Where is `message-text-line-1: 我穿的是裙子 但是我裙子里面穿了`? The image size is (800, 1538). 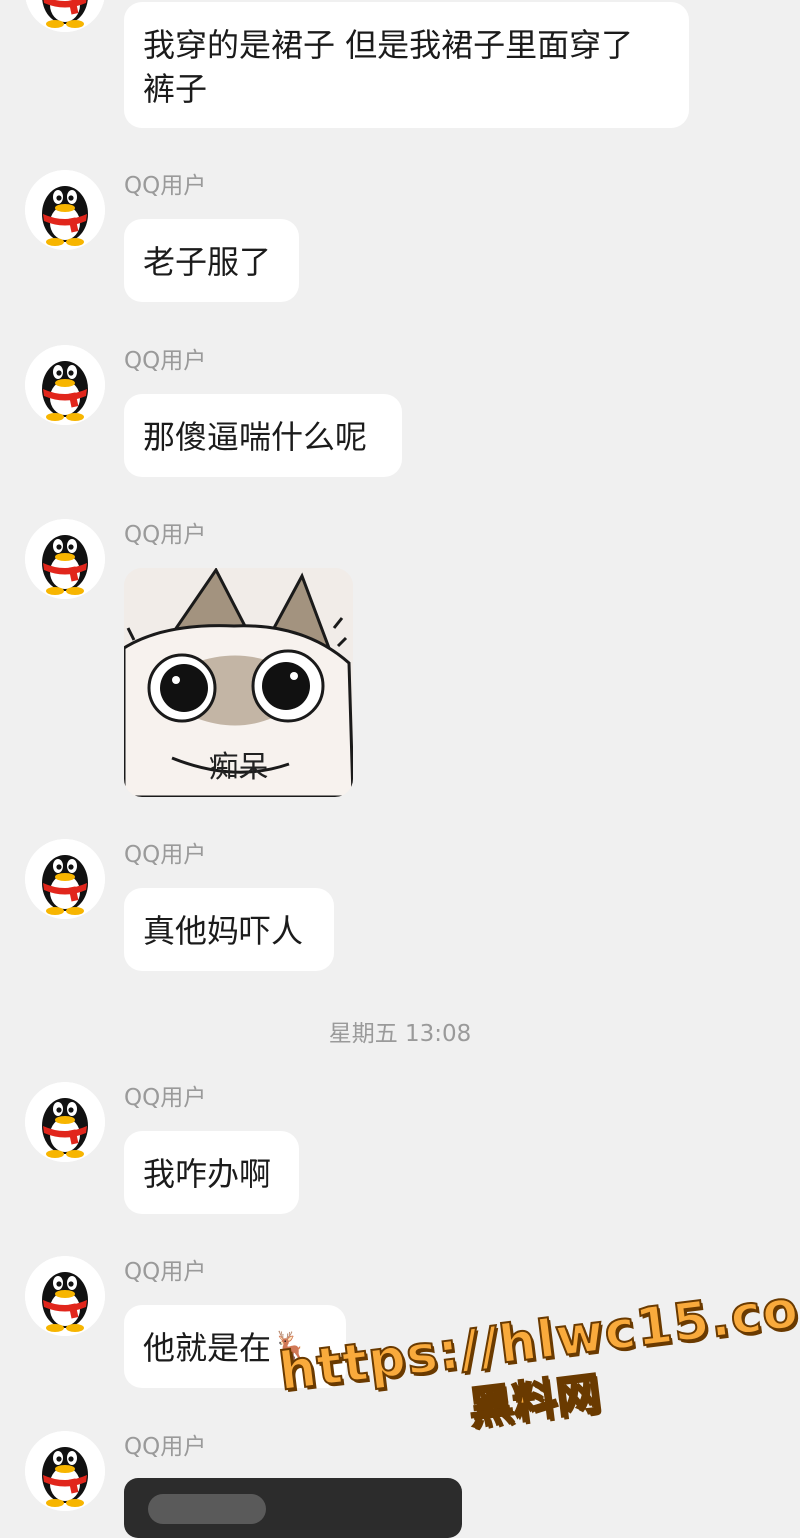
message-text-line-1: 我穿的是裙子 但是我裙子里面穿了 is located at coordinates (388, 45).